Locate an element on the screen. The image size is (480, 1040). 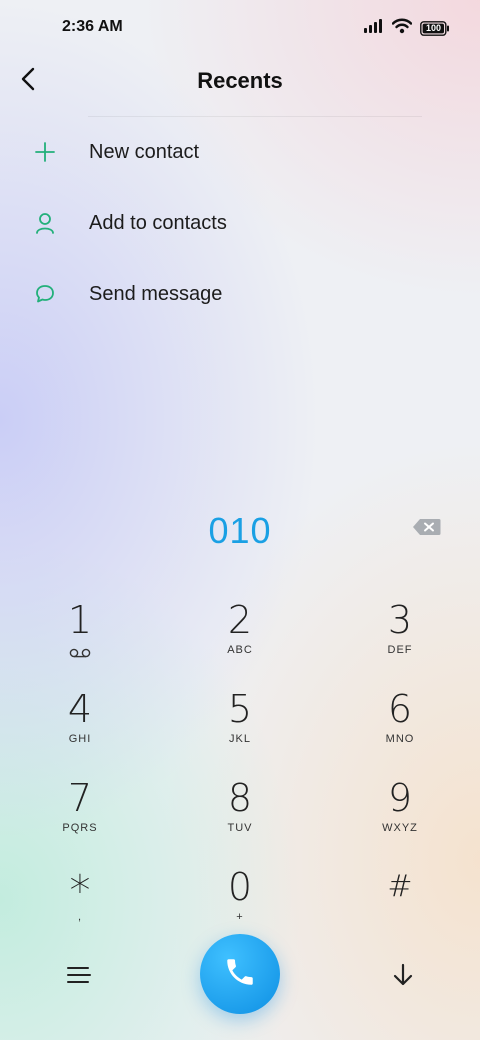
key-letters: + is located at coordinates (240, 917).